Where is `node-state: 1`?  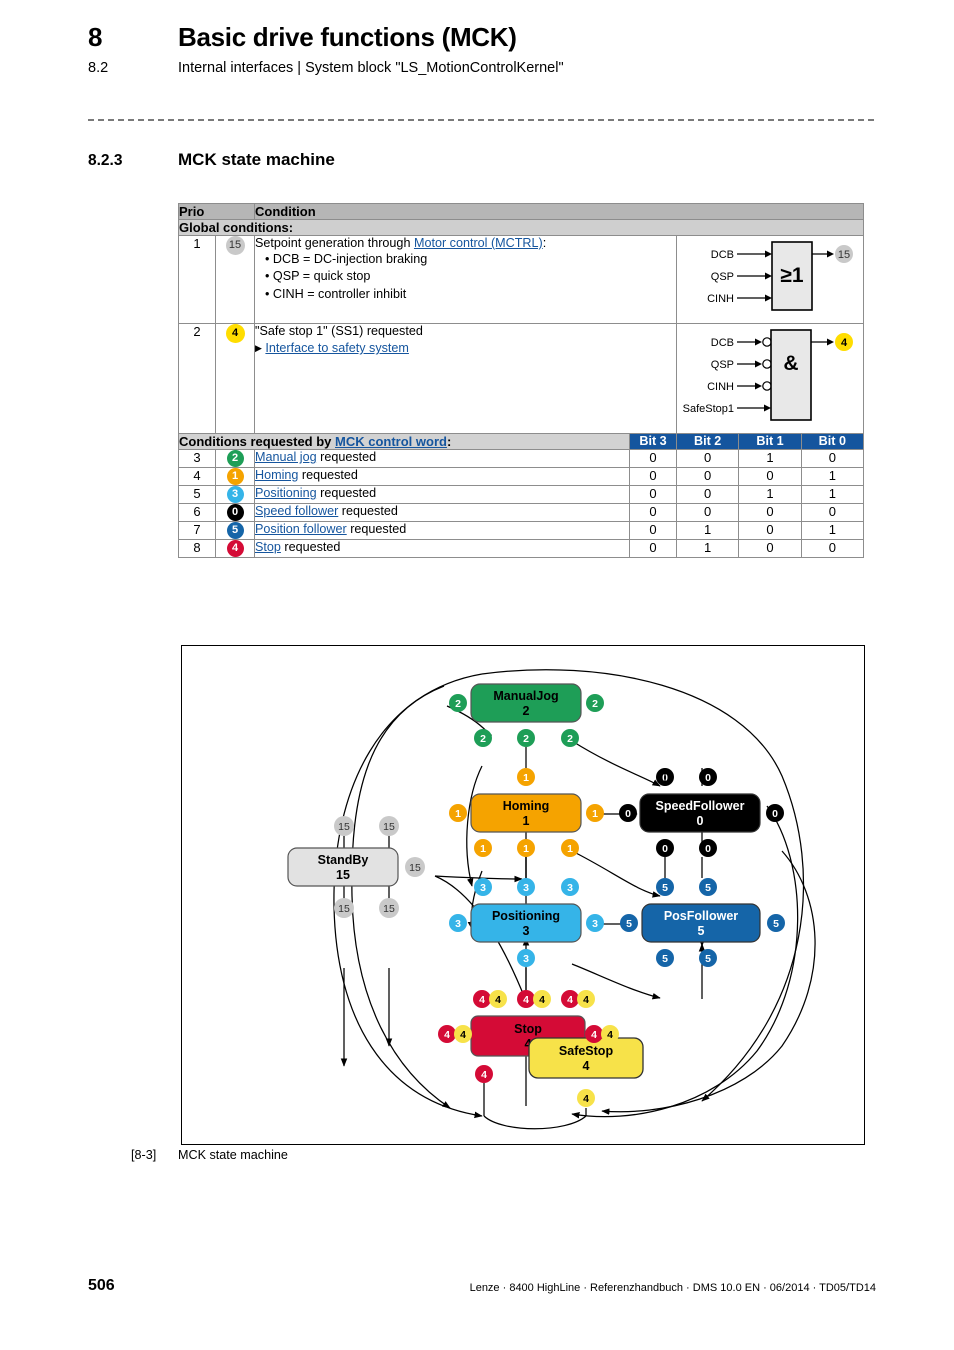 node-state: 1 is located at coordinates (526, 821).